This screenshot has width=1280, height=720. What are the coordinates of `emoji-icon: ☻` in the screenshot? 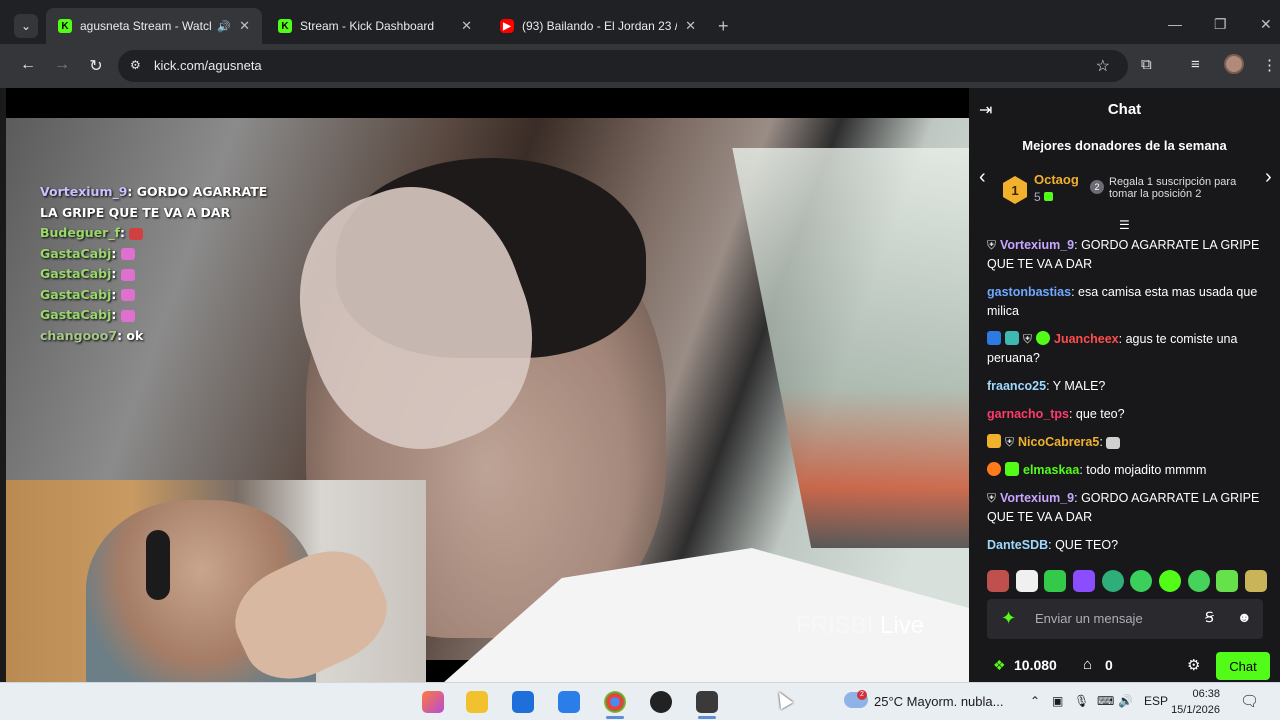 It's located at (1244, 617).